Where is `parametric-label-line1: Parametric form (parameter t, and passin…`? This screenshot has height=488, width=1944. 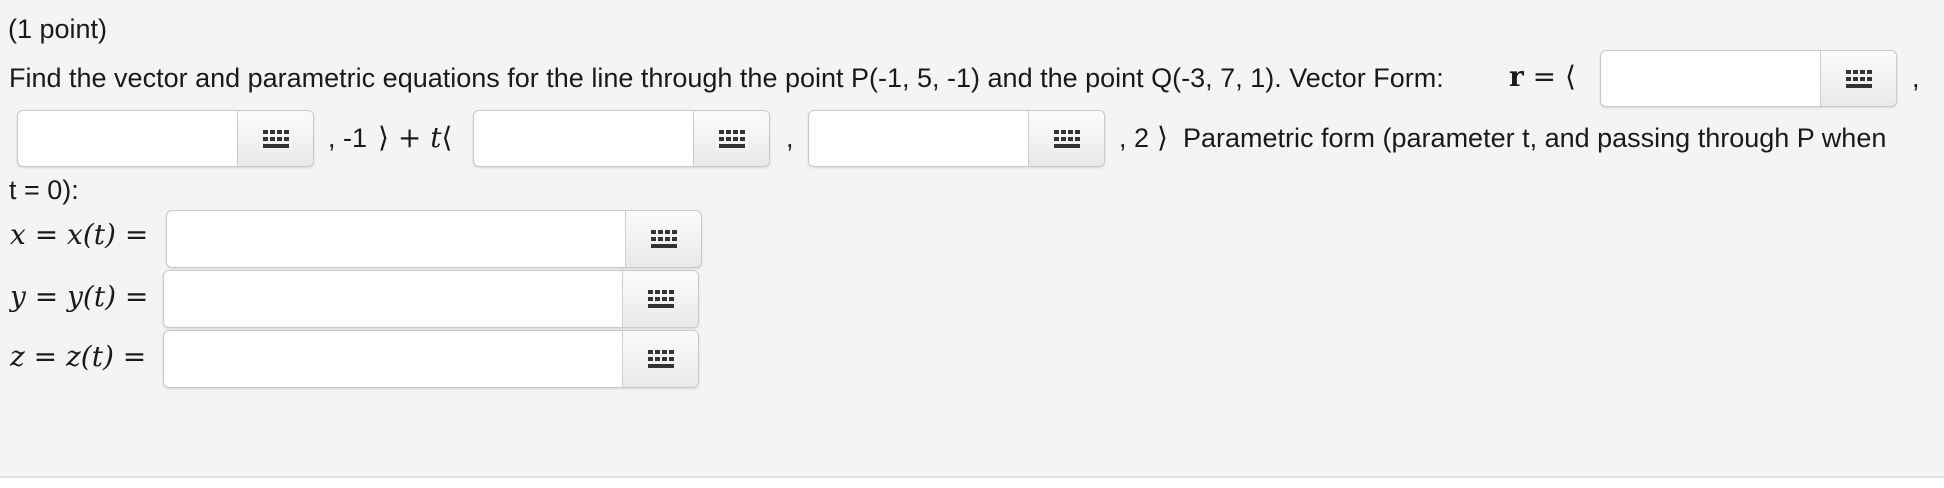
parametric-label-line1: Parametric form (parameter t, and passin… is located at coordinates (1535, 138).